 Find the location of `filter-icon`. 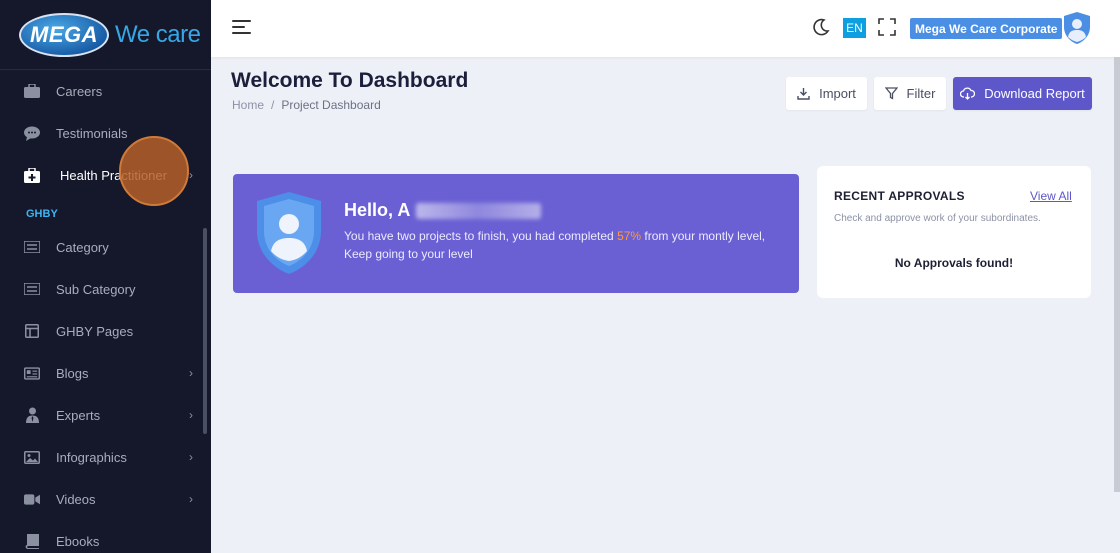

filter-icon is located at coordinates (891, 93).